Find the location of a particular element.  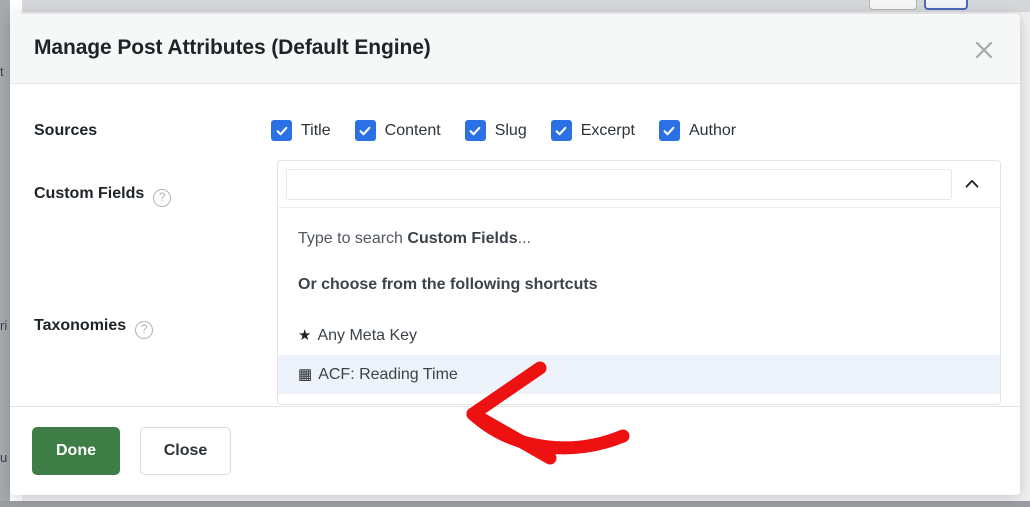

star-icon: ★ is located at coordinates (305, 335).